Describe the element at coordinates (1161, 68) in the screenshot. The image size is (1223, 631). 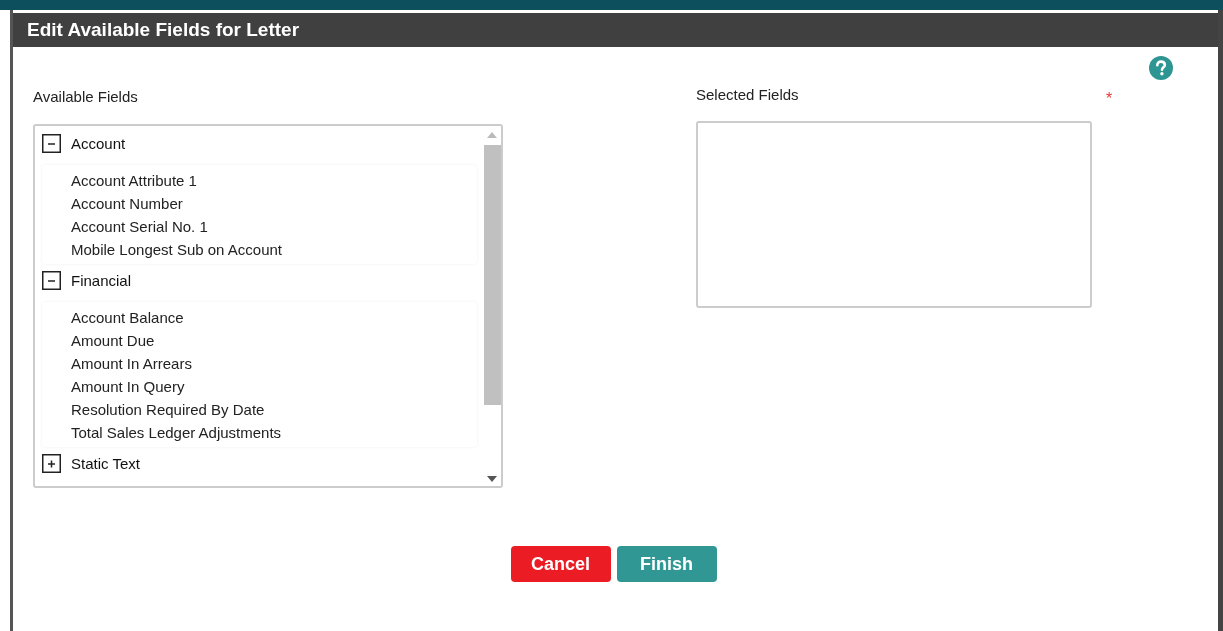
I see `help-icon` at that location.